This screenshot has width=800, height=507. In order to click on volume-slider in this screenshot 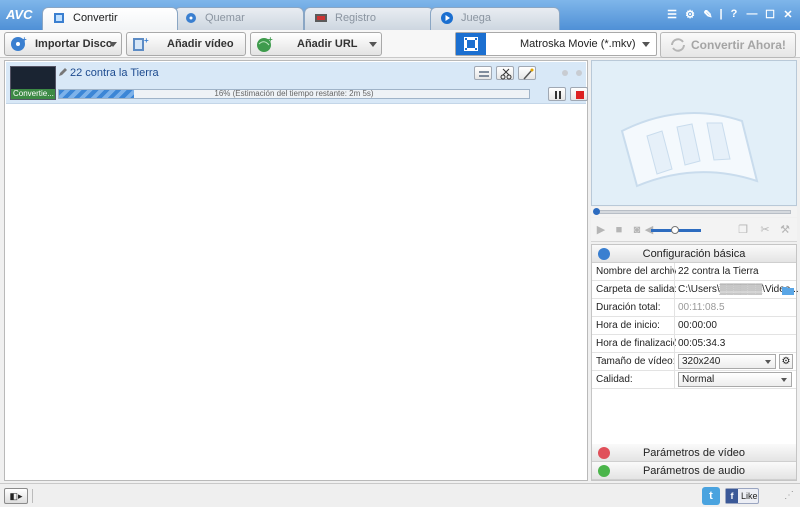, I will do `click(676, 230)`.